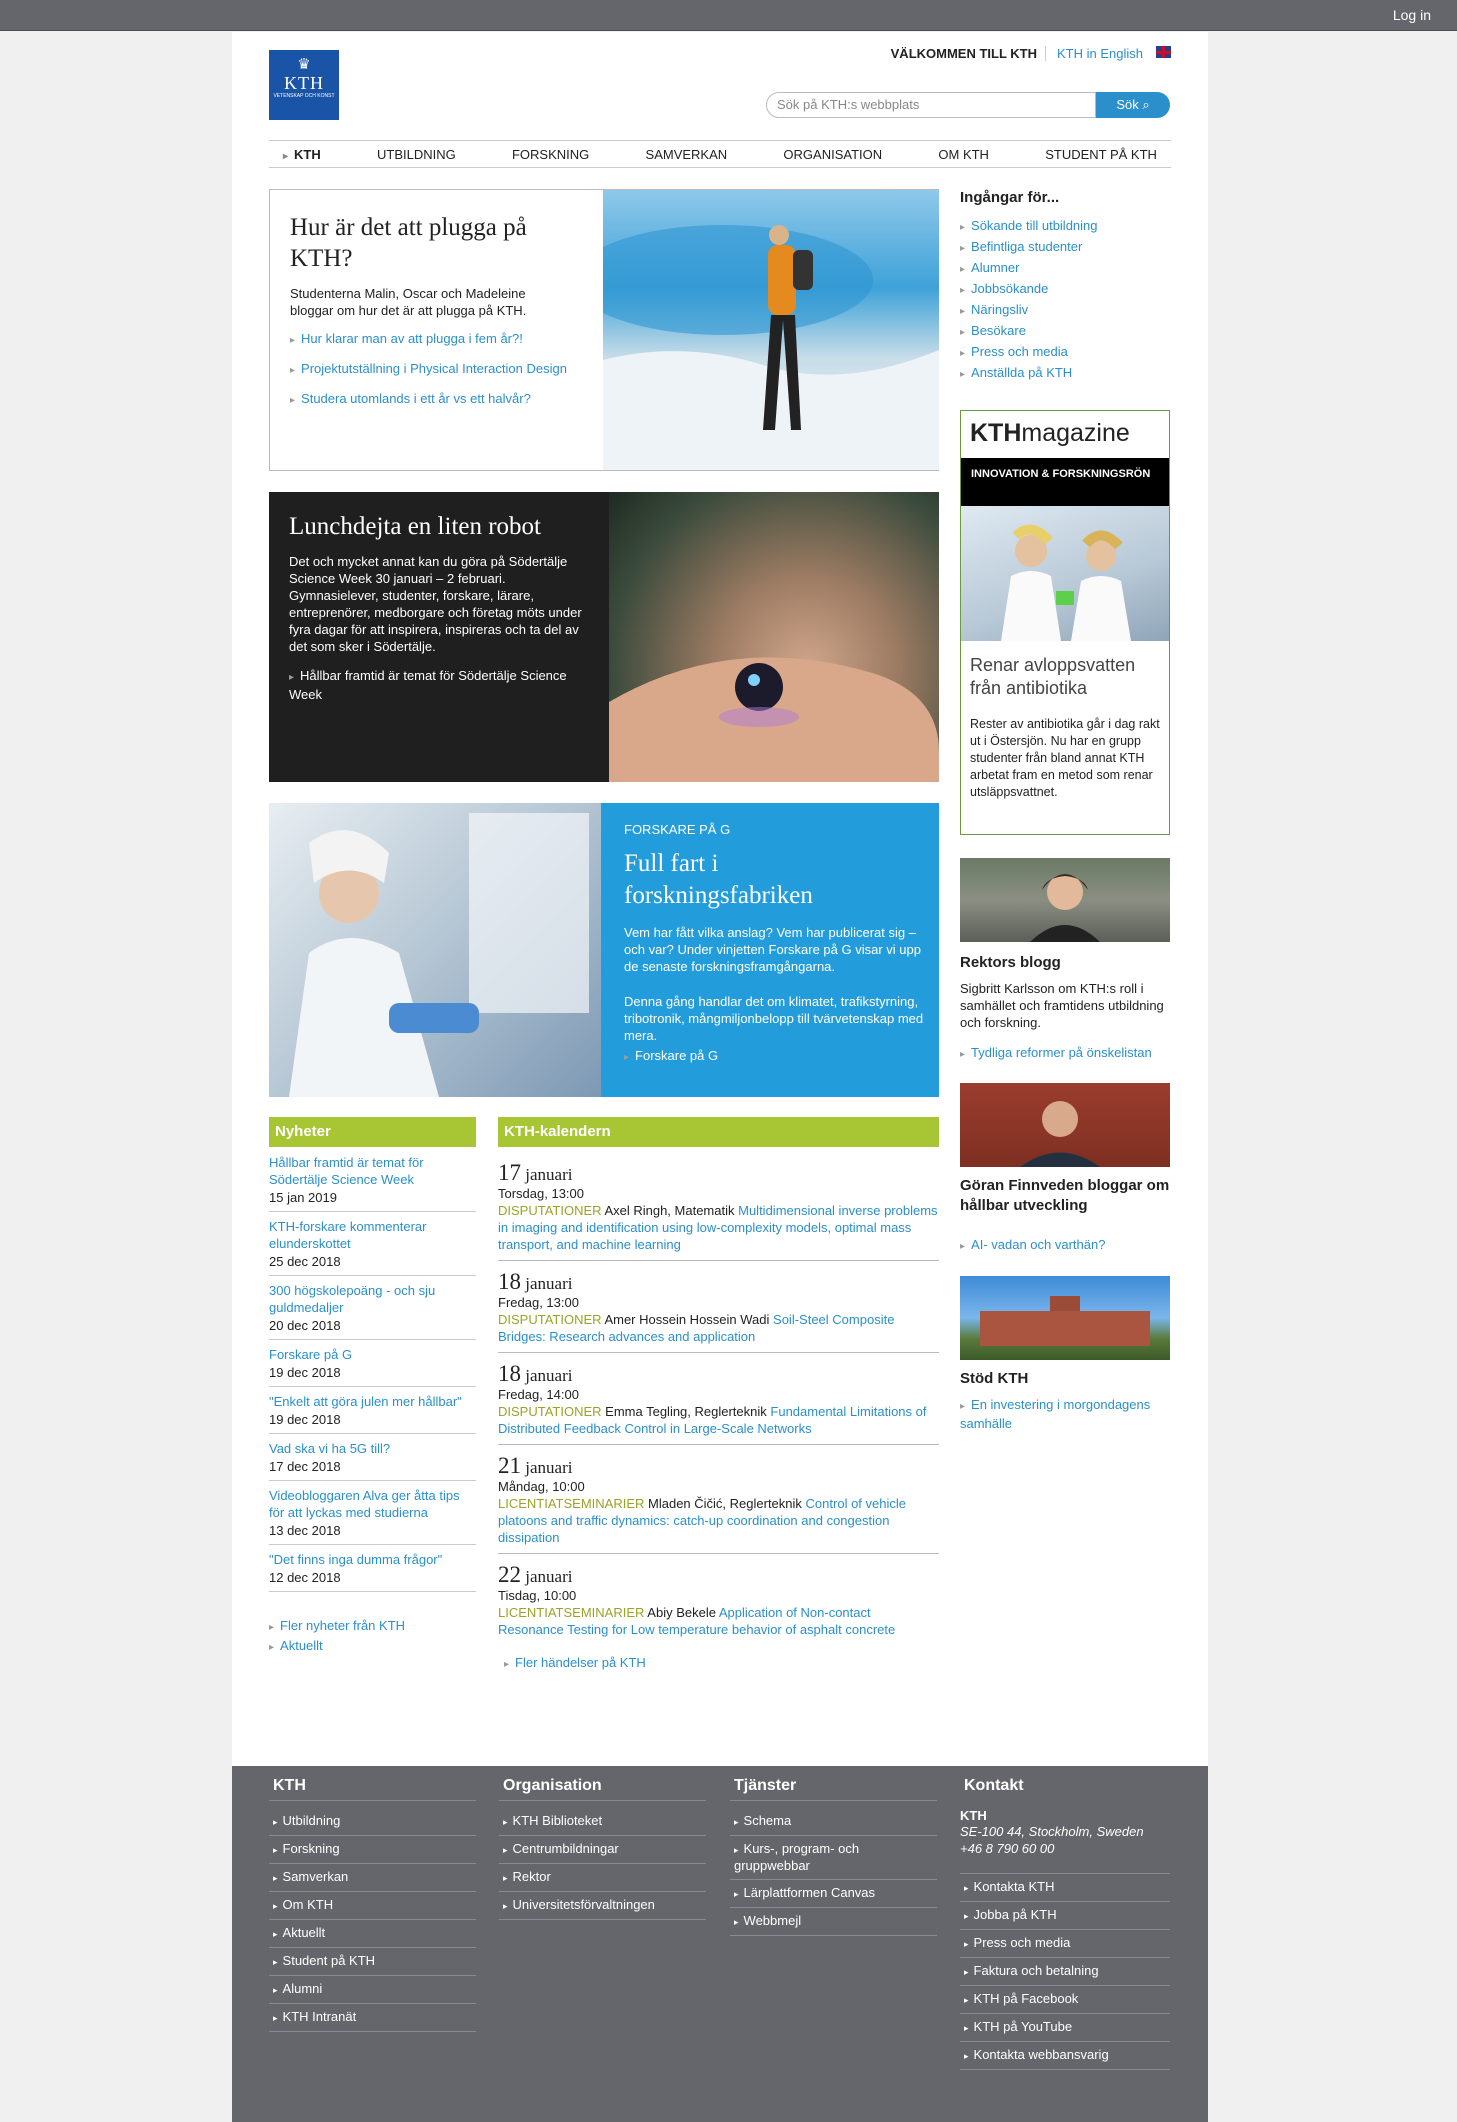 Image resolution: width=1457 pixels, height=2122 pixels. Describe the element at coordinates (372, 1570) in the screenshot. I see `news-item: "Det finns inga dumma frågor" 12 dec 2018` at that location.